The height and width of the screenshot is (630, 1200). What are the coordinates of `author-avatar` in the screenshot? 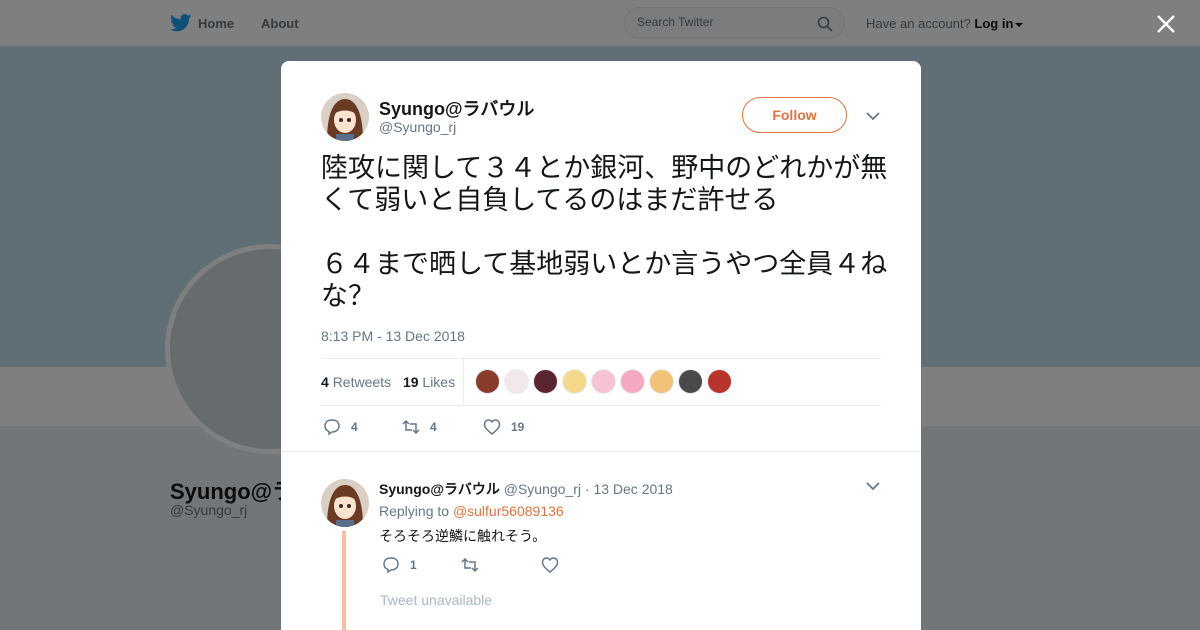 It's located at (345, 117).